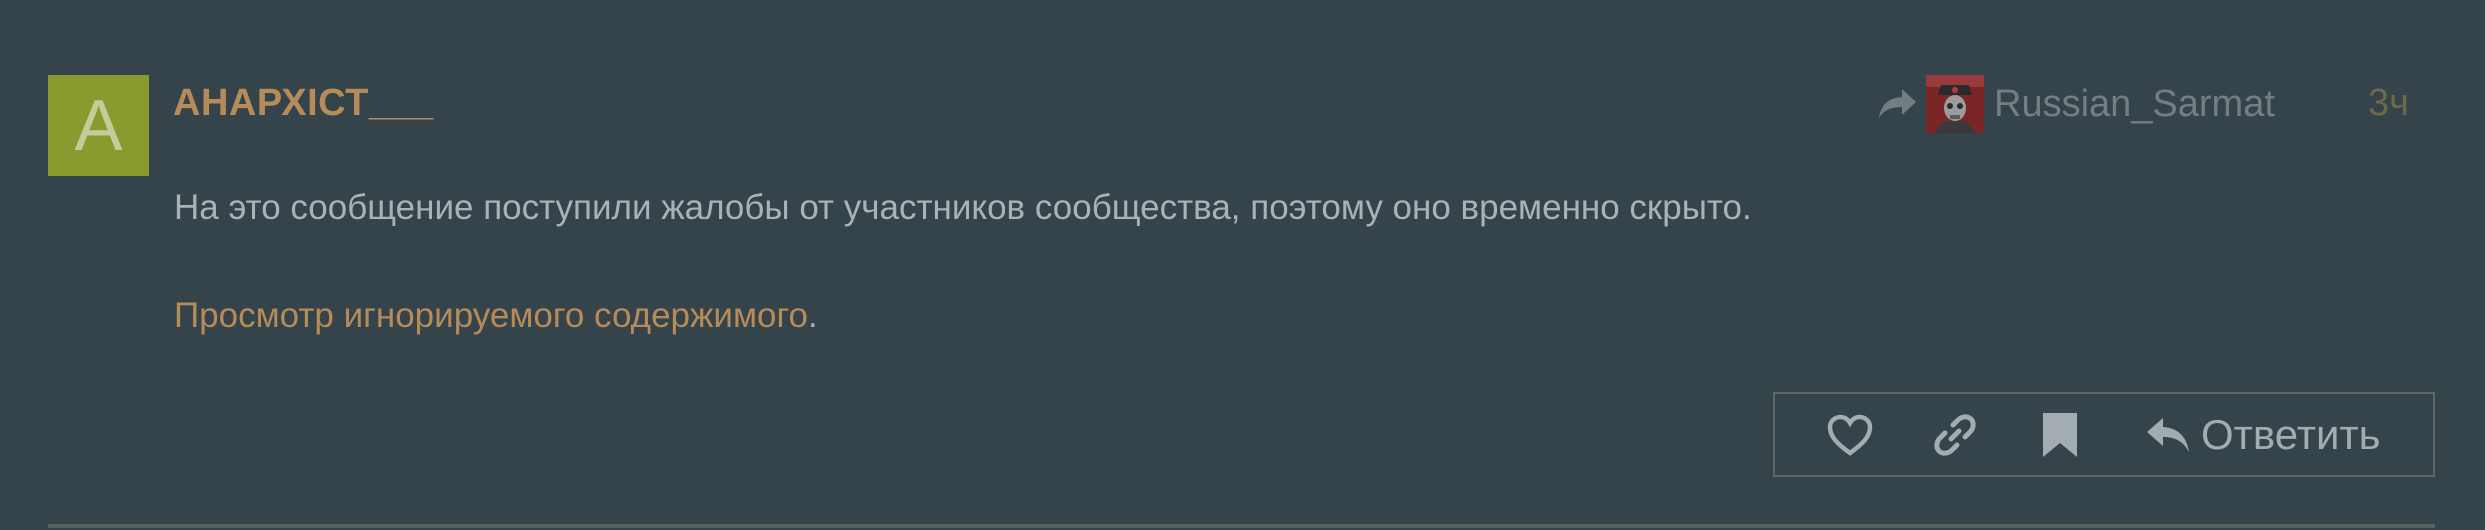 This screenshot has width=2485, height=530. What do you see at coordinates (2168, 434) in the screenshot?
I see `reply-icon` at bounding box center [2168, 434].